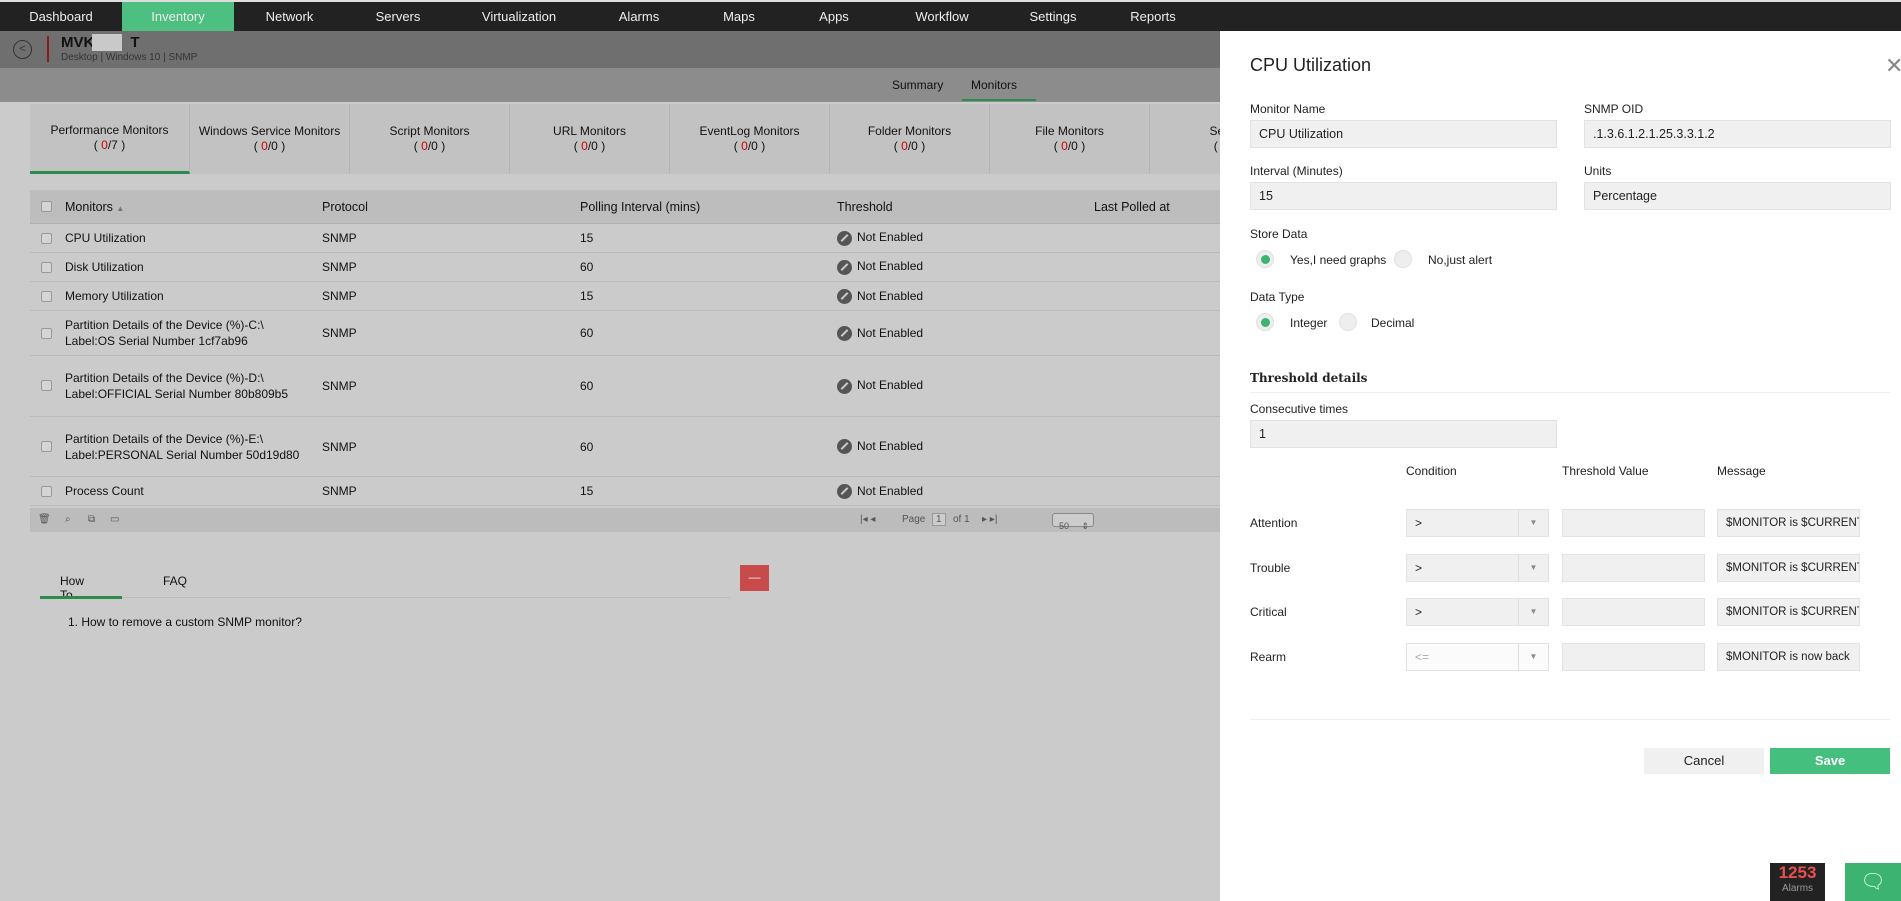 The image size is (1901, 901). Describe the element at coordinates (135, 42) in the screenshot. I see `device-name-end: T` at that location.